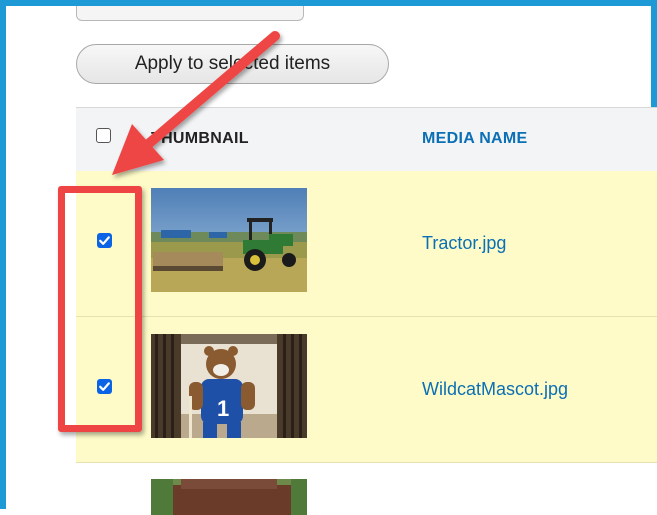  What do you see at coordinates (196, 103) in the screenshot?
I see `red-arrow-icon` at bounding box center [196, 103].